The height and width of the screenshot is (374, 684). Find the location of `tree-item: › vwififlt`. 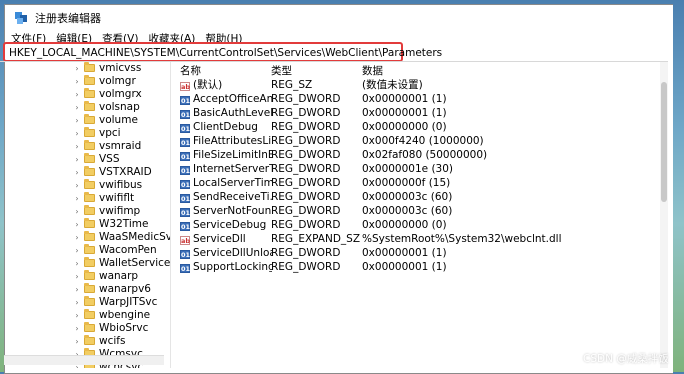

tree-item: › vwififlt is located at coordinates (85, 198).